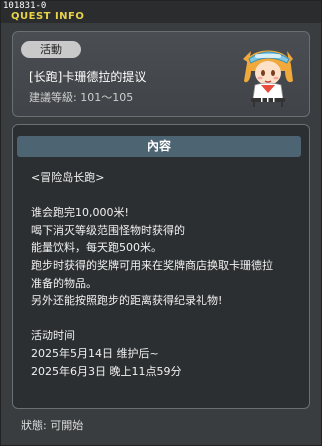 This screenshot has width=322, height=446. I want to click on description-line: 谁会跑完10,000米!, so click(80, 213).